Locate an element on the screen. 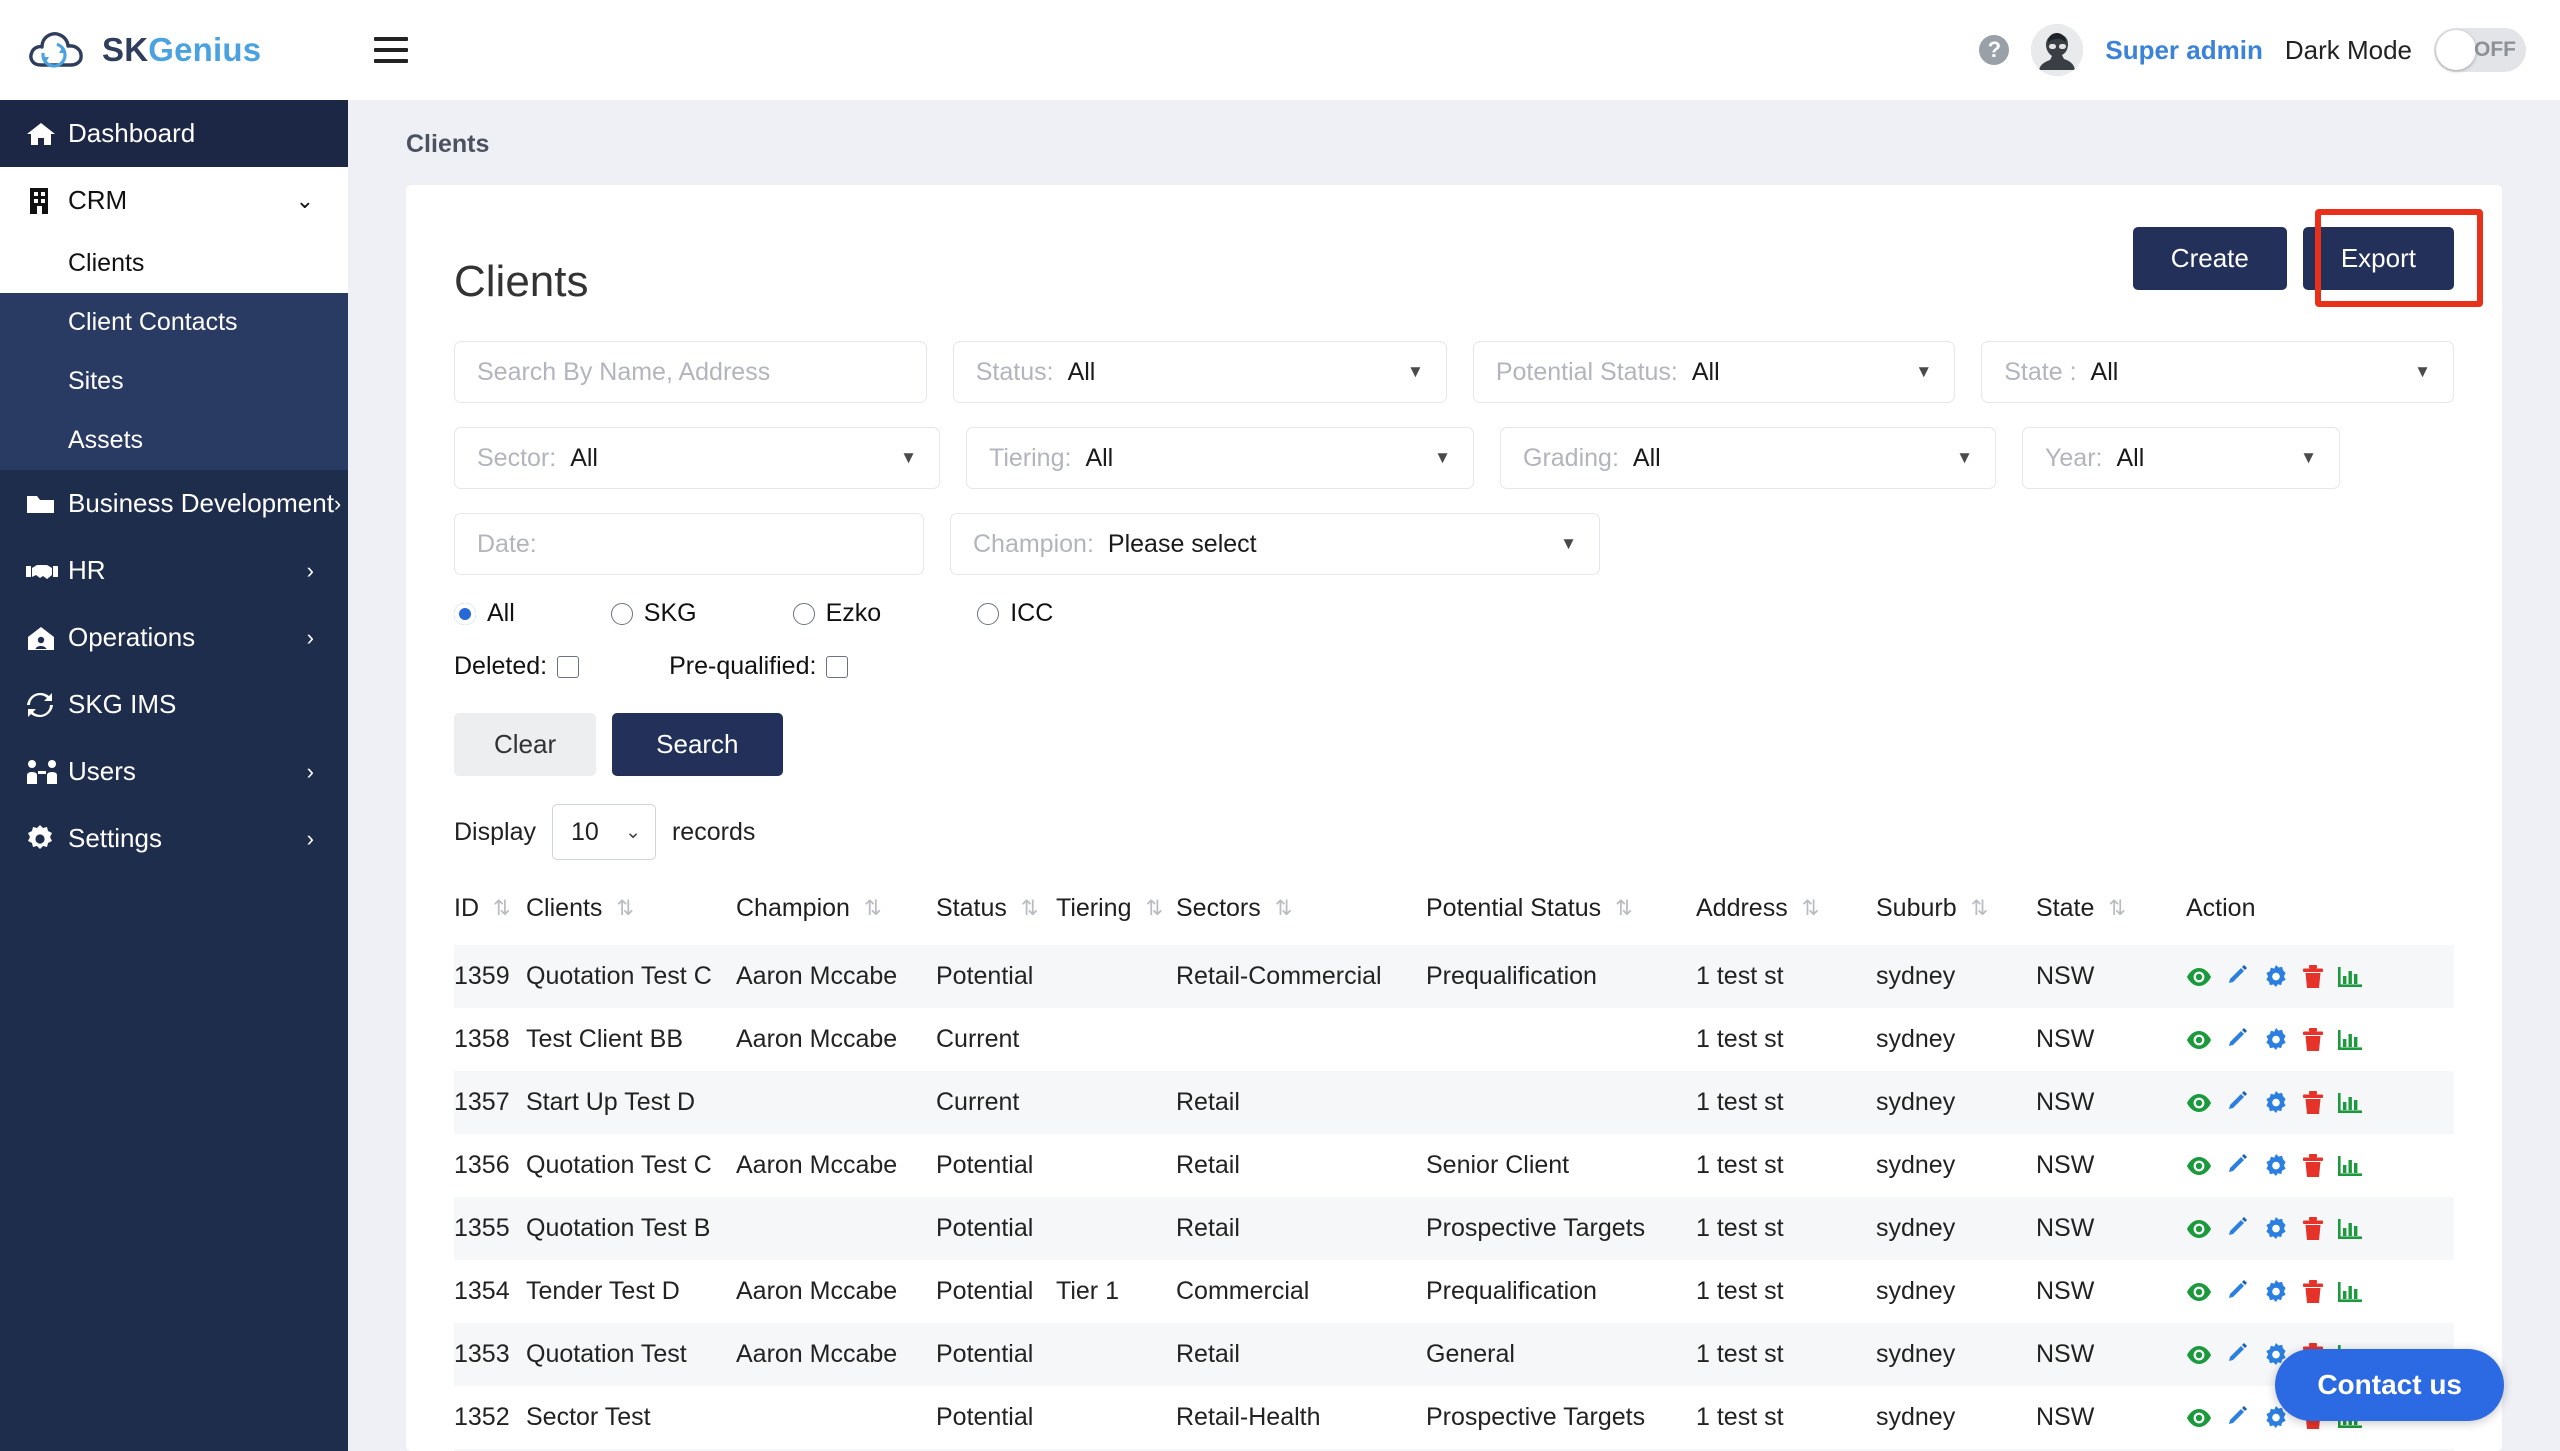 Image resolution: width=2560 pixels, height=1451 pixels. column-header-status: Status ⇅ is located at coordinates (996, 911).